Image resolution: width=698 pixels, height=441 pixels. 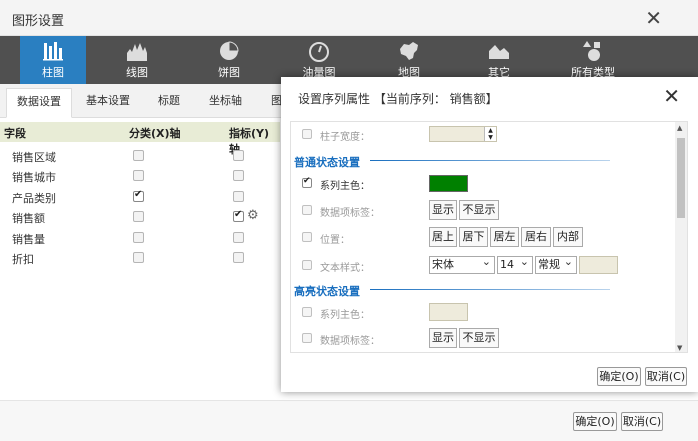 What do you see at coordinates (463, 134) in the screenshot?
I see `column-width-input: ▲ ▼` at bounding box center [463, 134].